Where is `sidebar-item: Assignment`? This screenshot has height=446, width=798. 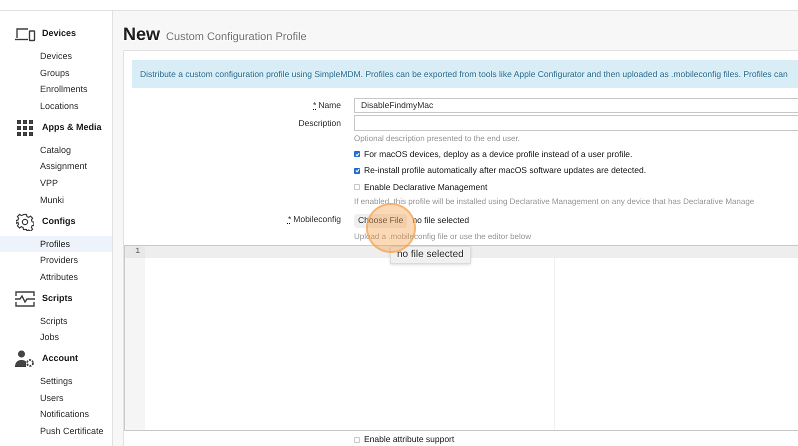
sidebar-item: Assignment is located at coordinates (56, 167).